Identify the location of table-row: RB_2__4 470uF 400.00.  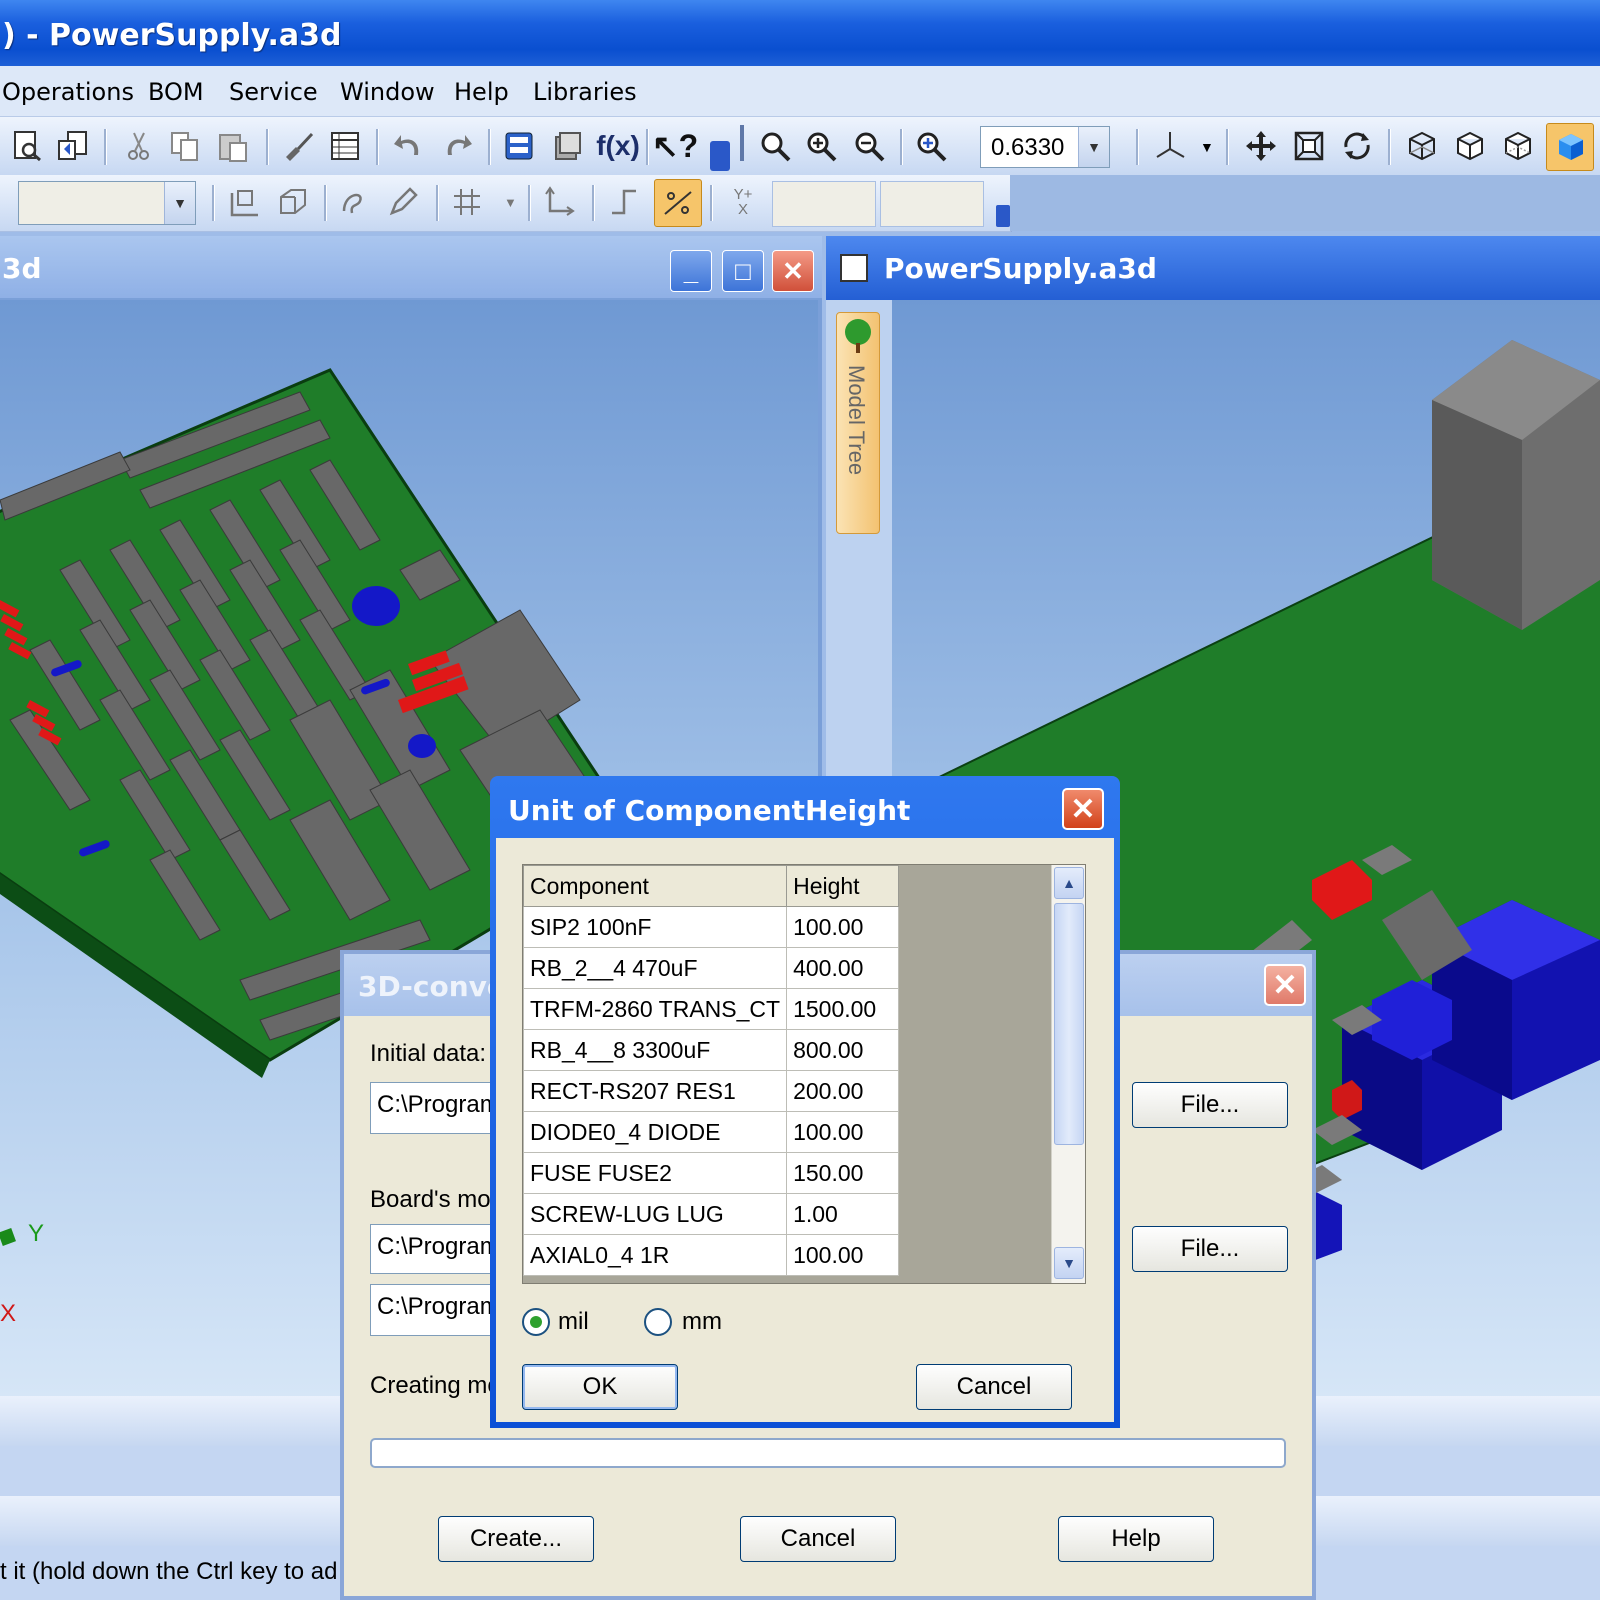
(711, 968).